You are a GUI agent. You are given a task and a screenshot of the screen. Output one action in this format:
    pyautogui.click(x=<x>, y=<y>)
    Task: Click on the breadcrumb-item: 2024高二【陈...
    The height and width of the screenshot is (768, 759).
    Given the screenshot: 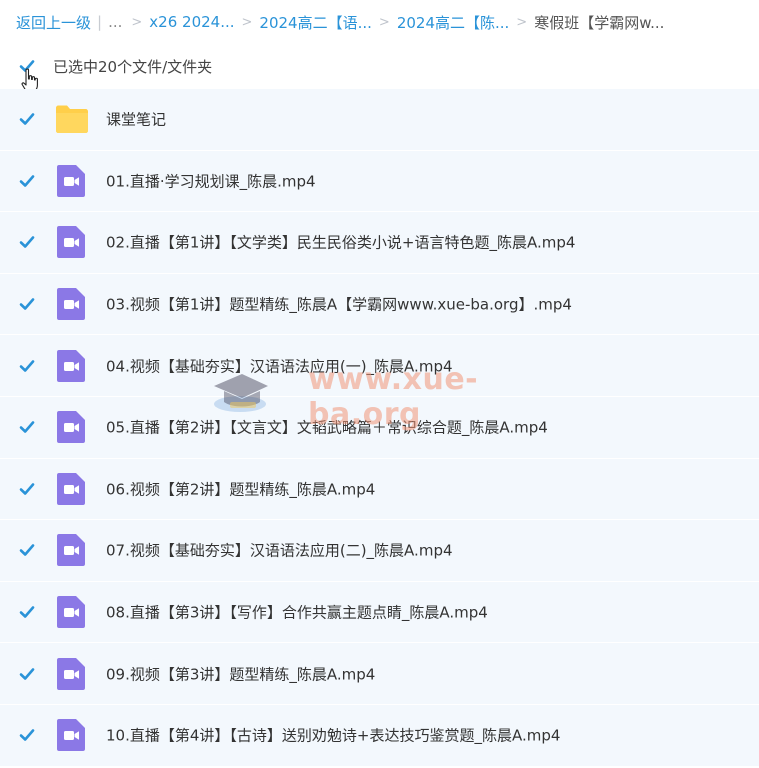 What is the action you would take?
    pyautogui.click(x=453, y=22)
    